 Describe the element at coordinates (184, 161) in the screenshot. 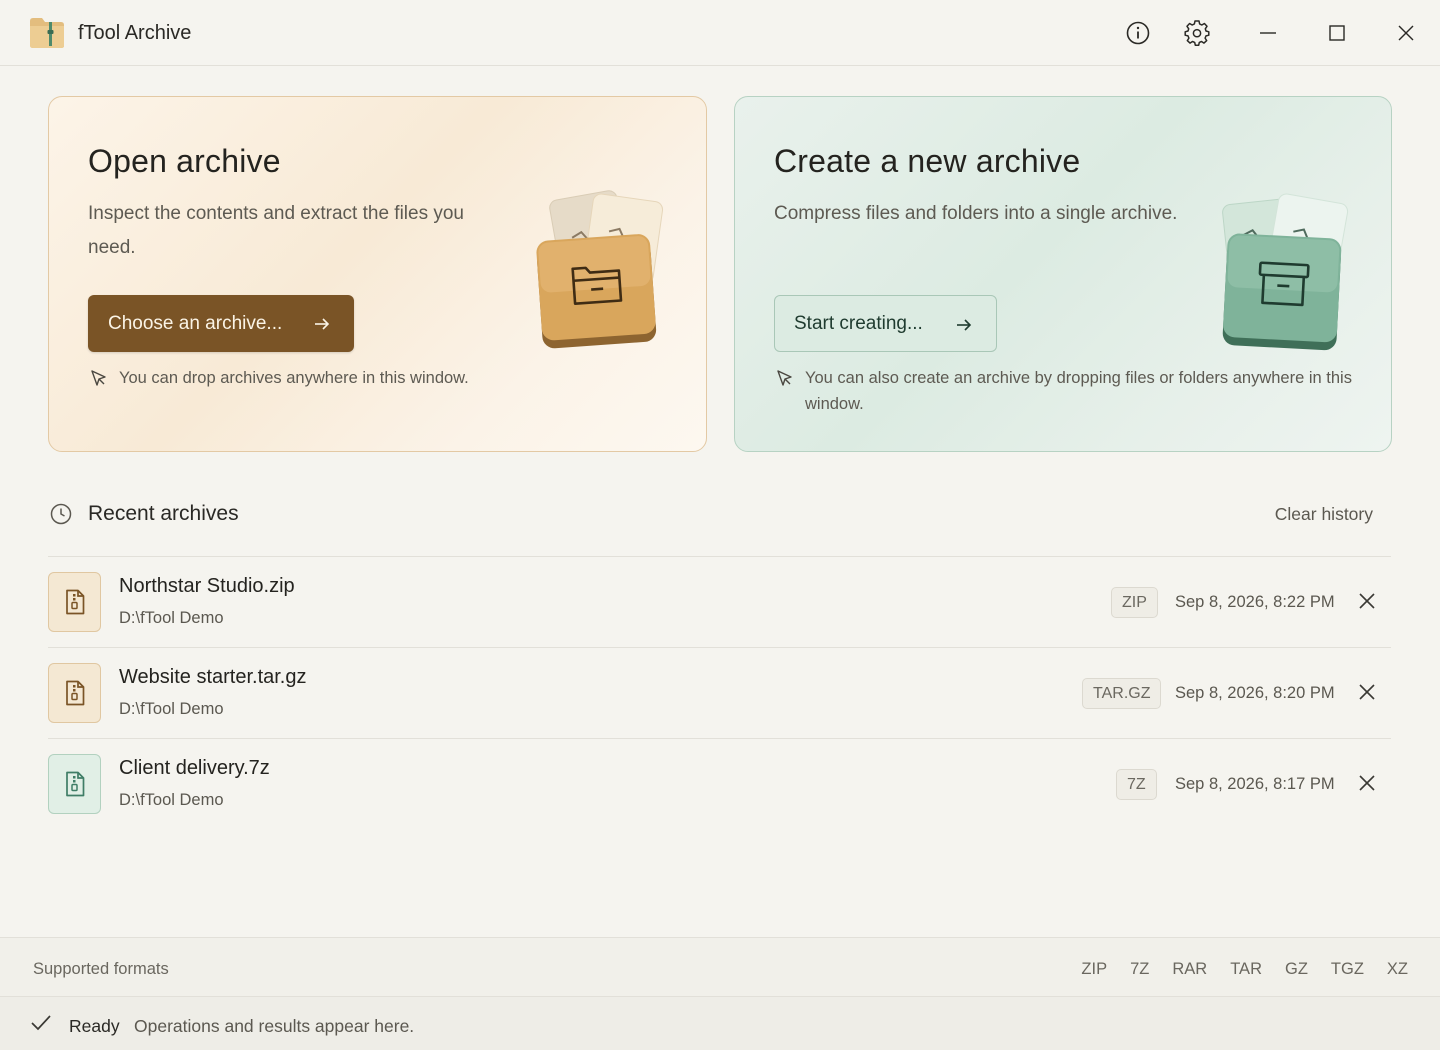

I see `open-archive-title: Open archive` at that location.